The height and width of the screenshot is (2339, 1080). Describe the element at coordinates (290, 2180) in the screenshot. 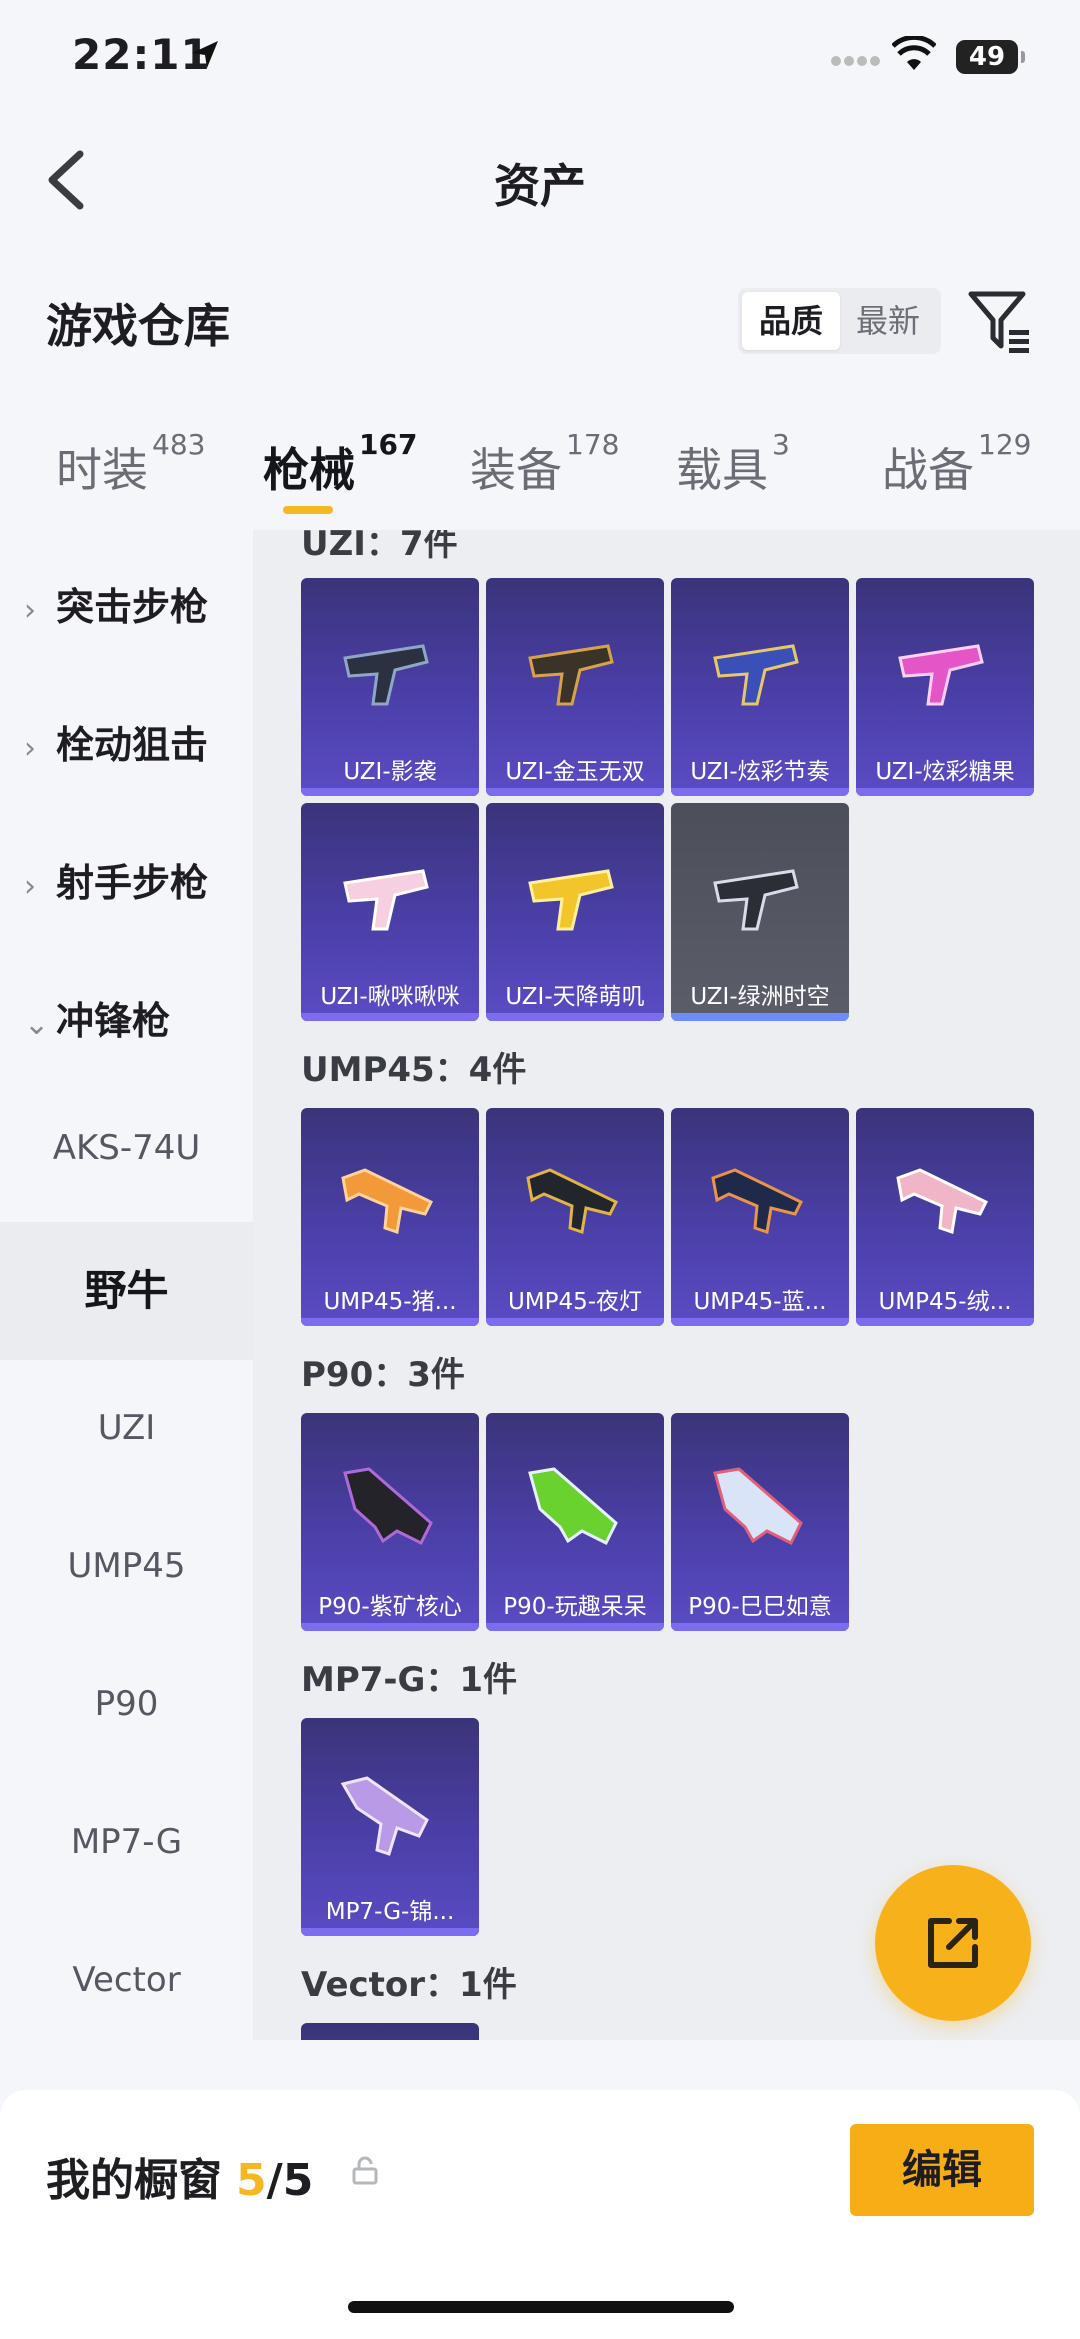

I see `showcase-total: /5` at that location.